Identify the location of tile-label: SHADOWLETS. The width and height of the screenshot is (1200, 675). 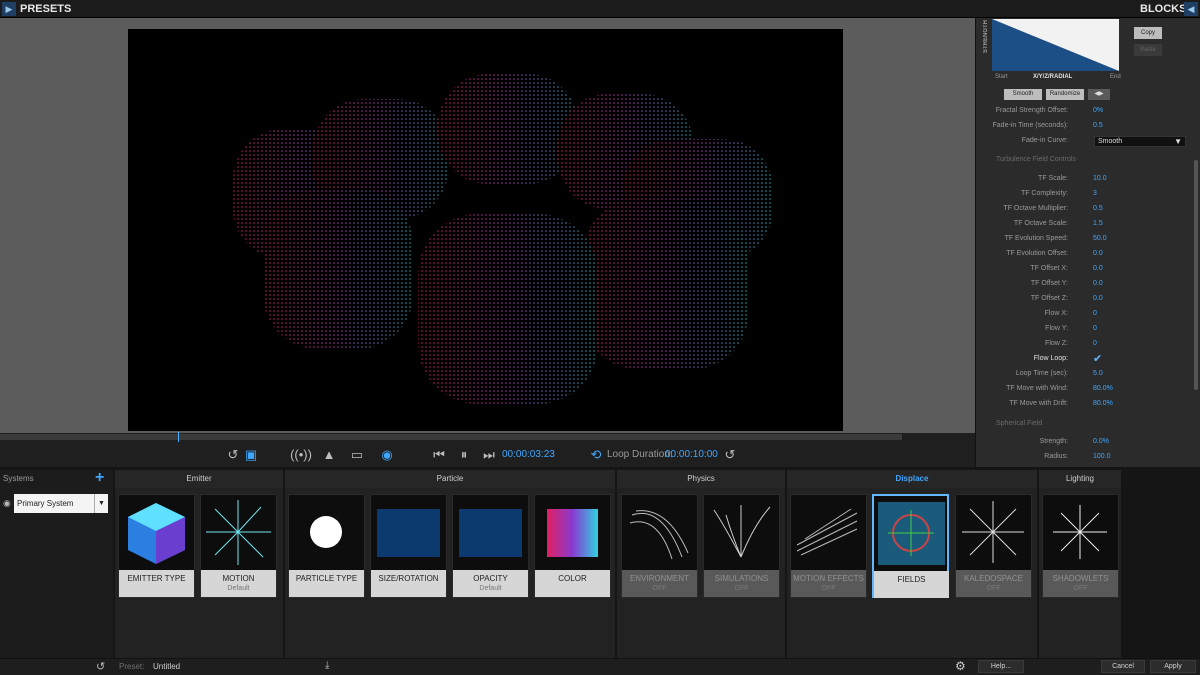
(1080, 578).